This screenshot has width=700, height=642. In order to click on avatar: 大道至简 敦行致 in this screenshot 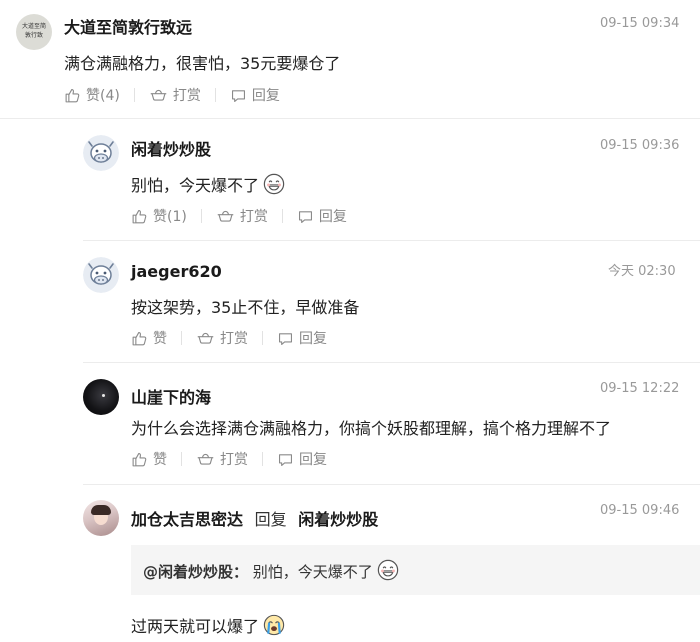, I will do `click(34, 32)`.